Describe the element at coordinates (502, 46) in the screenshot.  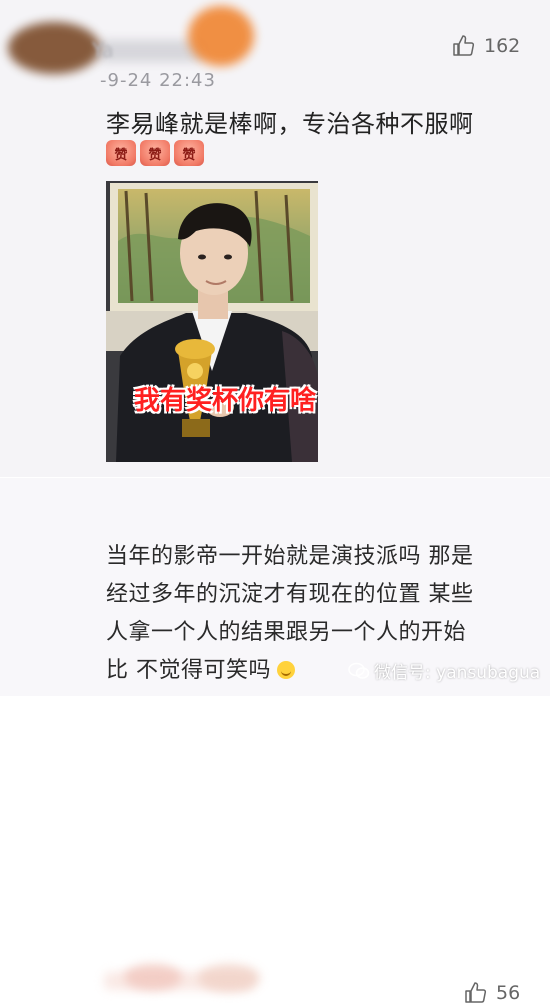
I see `like-count: 162` at that location.